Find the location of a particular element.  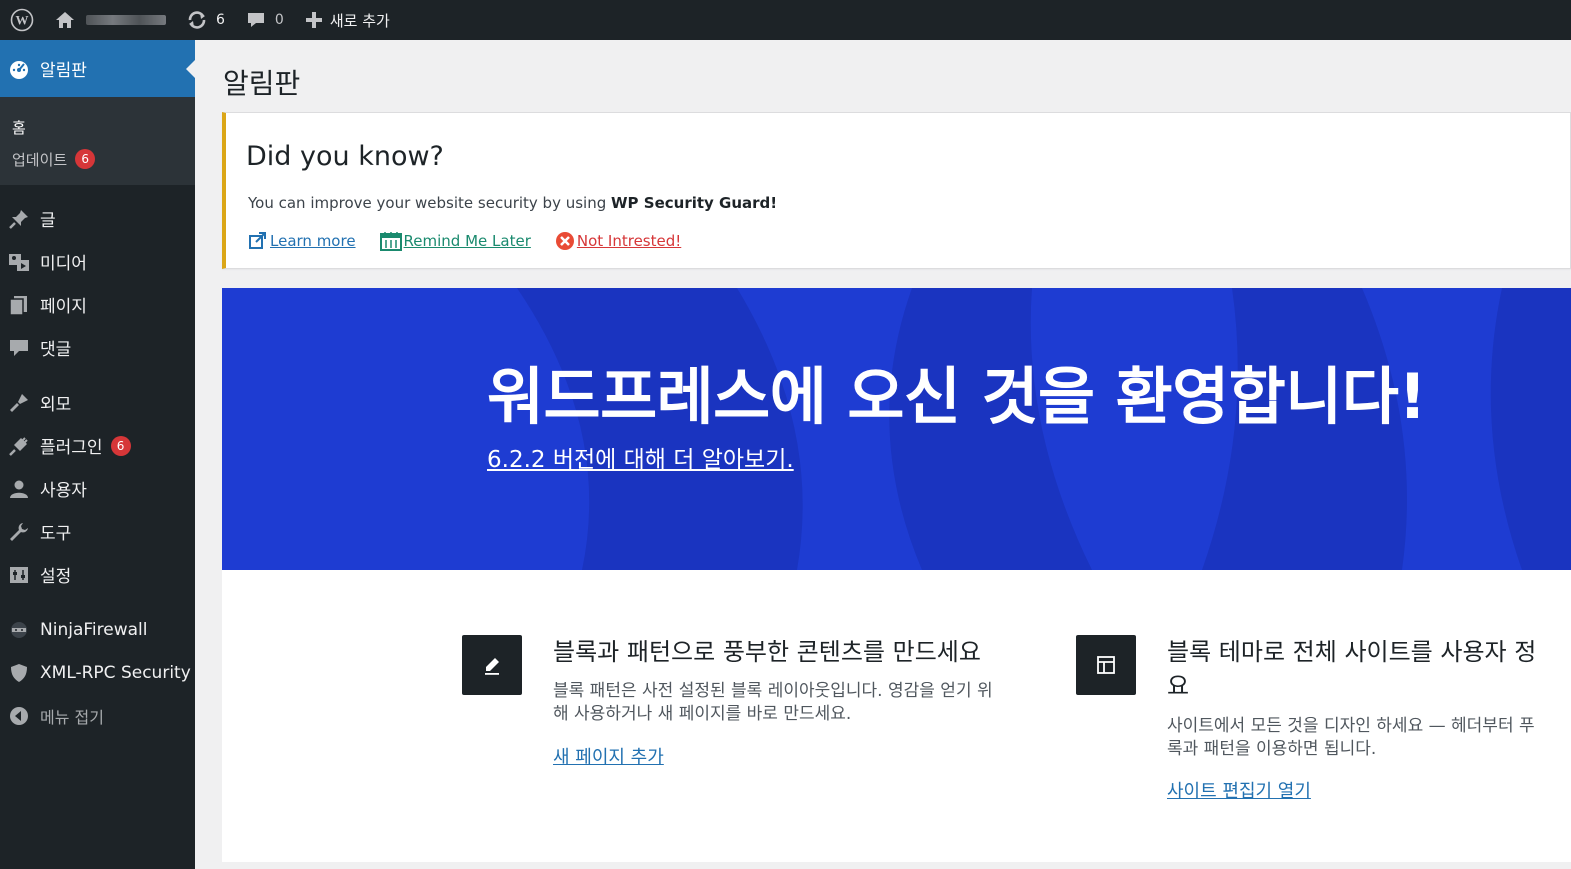

menu-posts-label: 글 is located at coordinates (48, 221).